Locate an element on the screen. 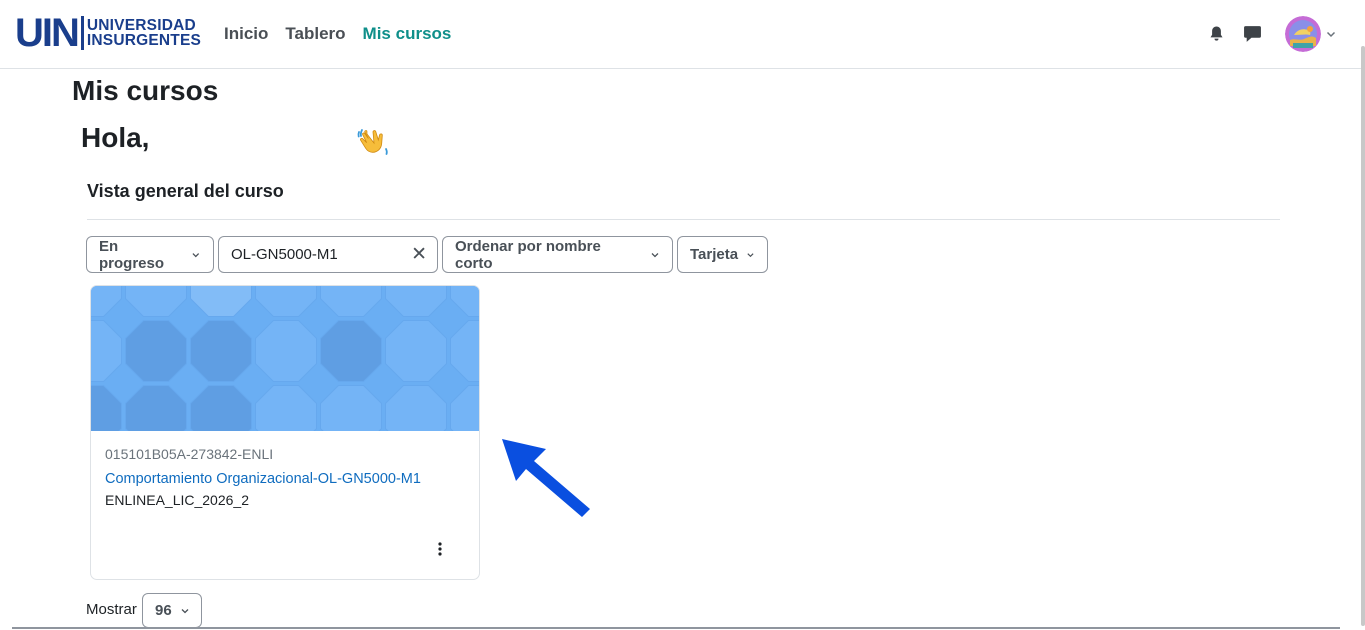  logo-short: UIN is located at coordinates (47, 33).